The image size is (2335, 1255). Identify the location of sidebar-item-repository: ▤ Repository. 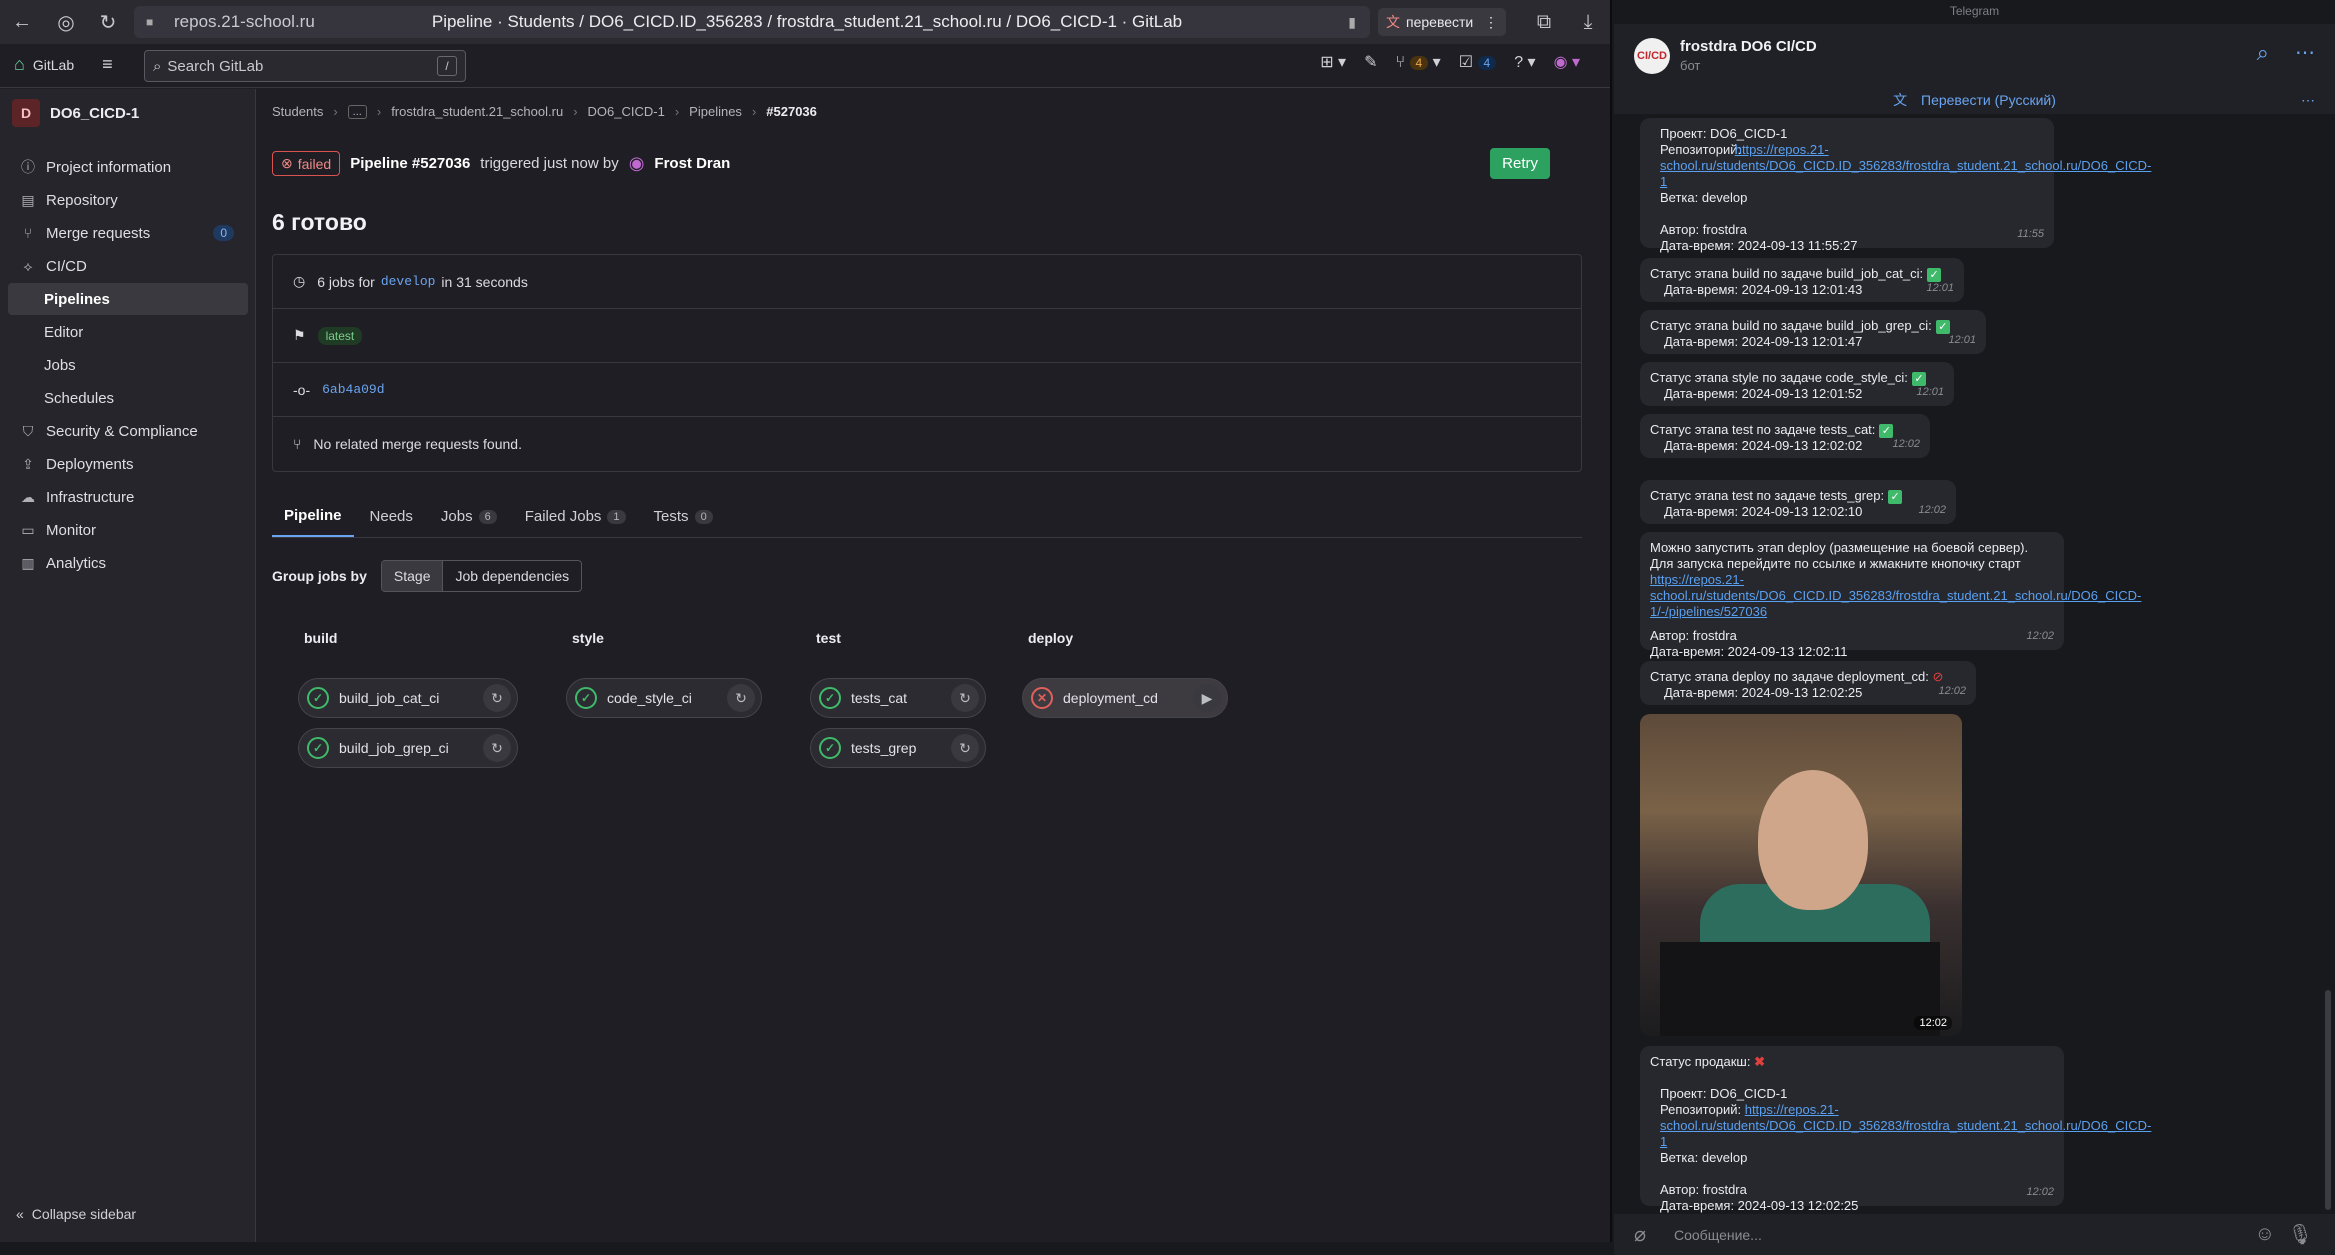
(128, 200).